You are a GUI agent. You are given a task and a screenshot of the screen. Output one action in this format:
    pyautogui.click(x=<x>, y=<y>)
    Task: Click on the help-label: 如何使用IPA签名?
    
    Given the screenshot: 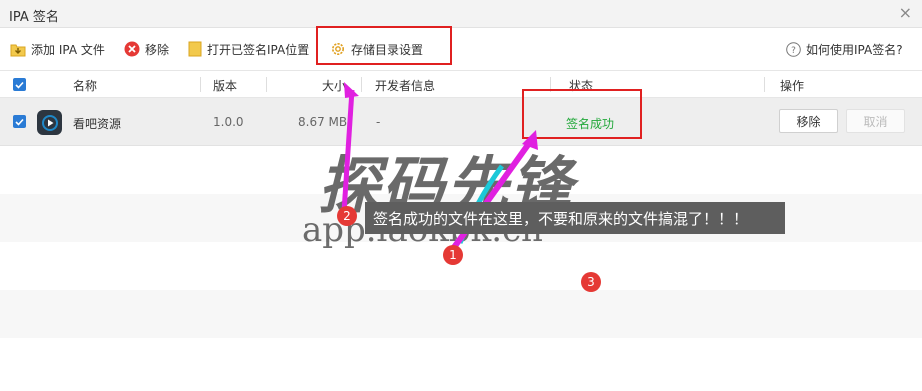 What is the action you would take?
    pyautogui.click(x=854, y=49)
    